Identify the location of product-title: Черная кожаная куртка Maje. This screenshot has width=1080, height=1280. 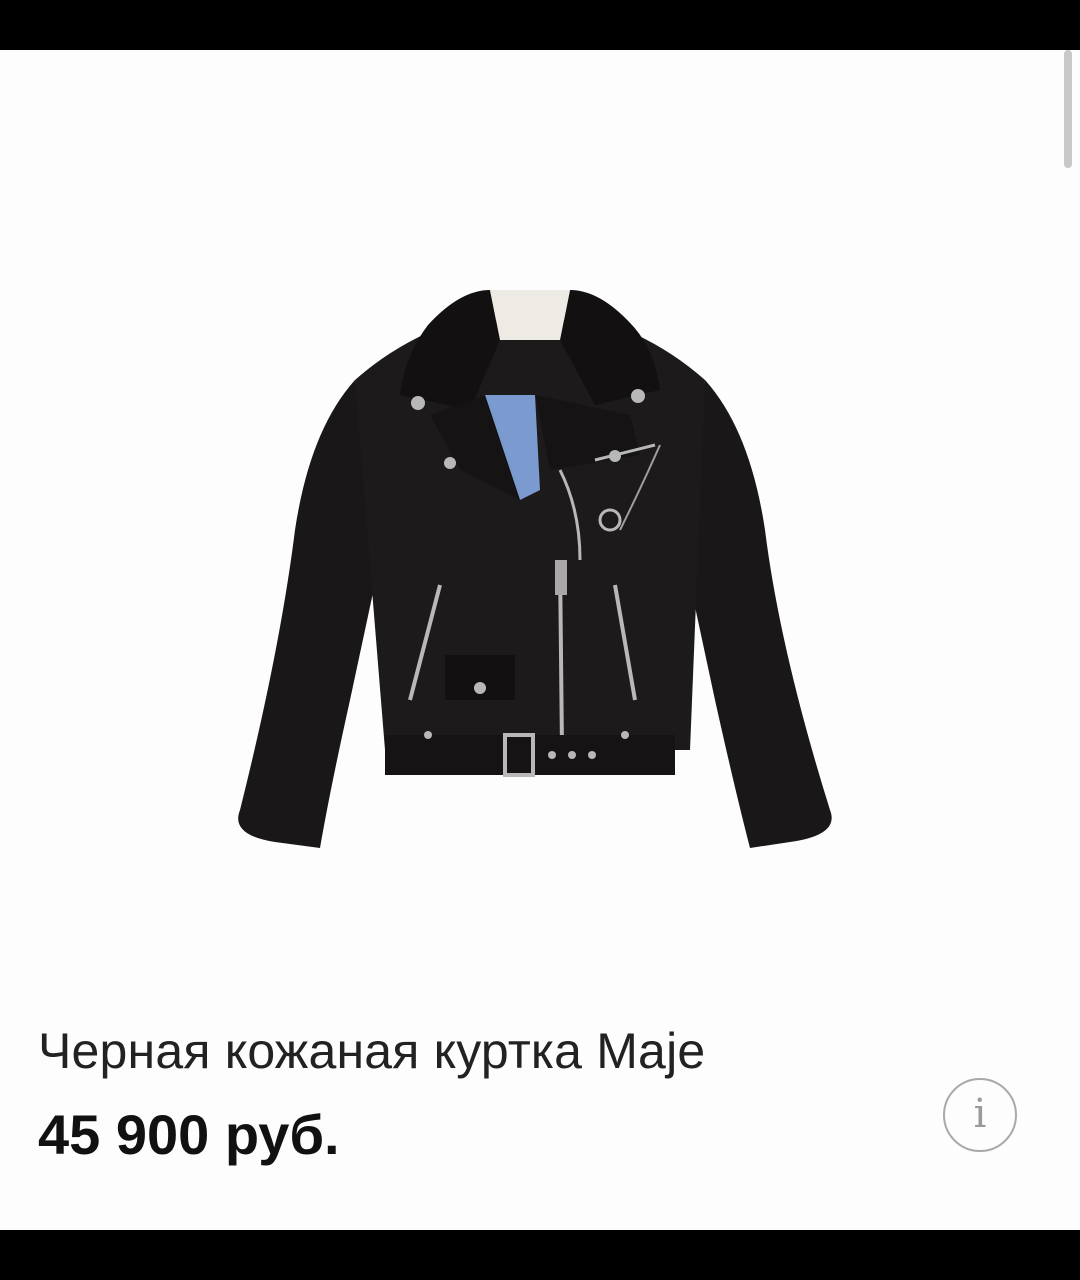
(372, 1051).